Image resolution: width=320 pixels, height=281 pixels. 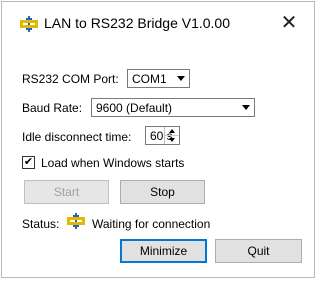 What do you see at coordinates (149, 79) in the screenshot?
I see `com-port-value: COM1` at bounding box center [149, 79].